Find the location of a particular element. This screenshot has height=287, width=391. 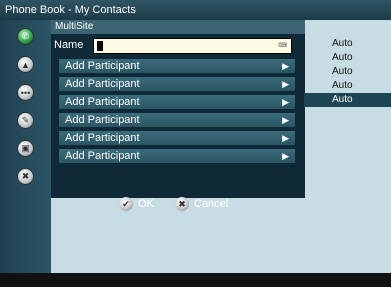

name-input: ⌨ is located at coordinates (192, 46).